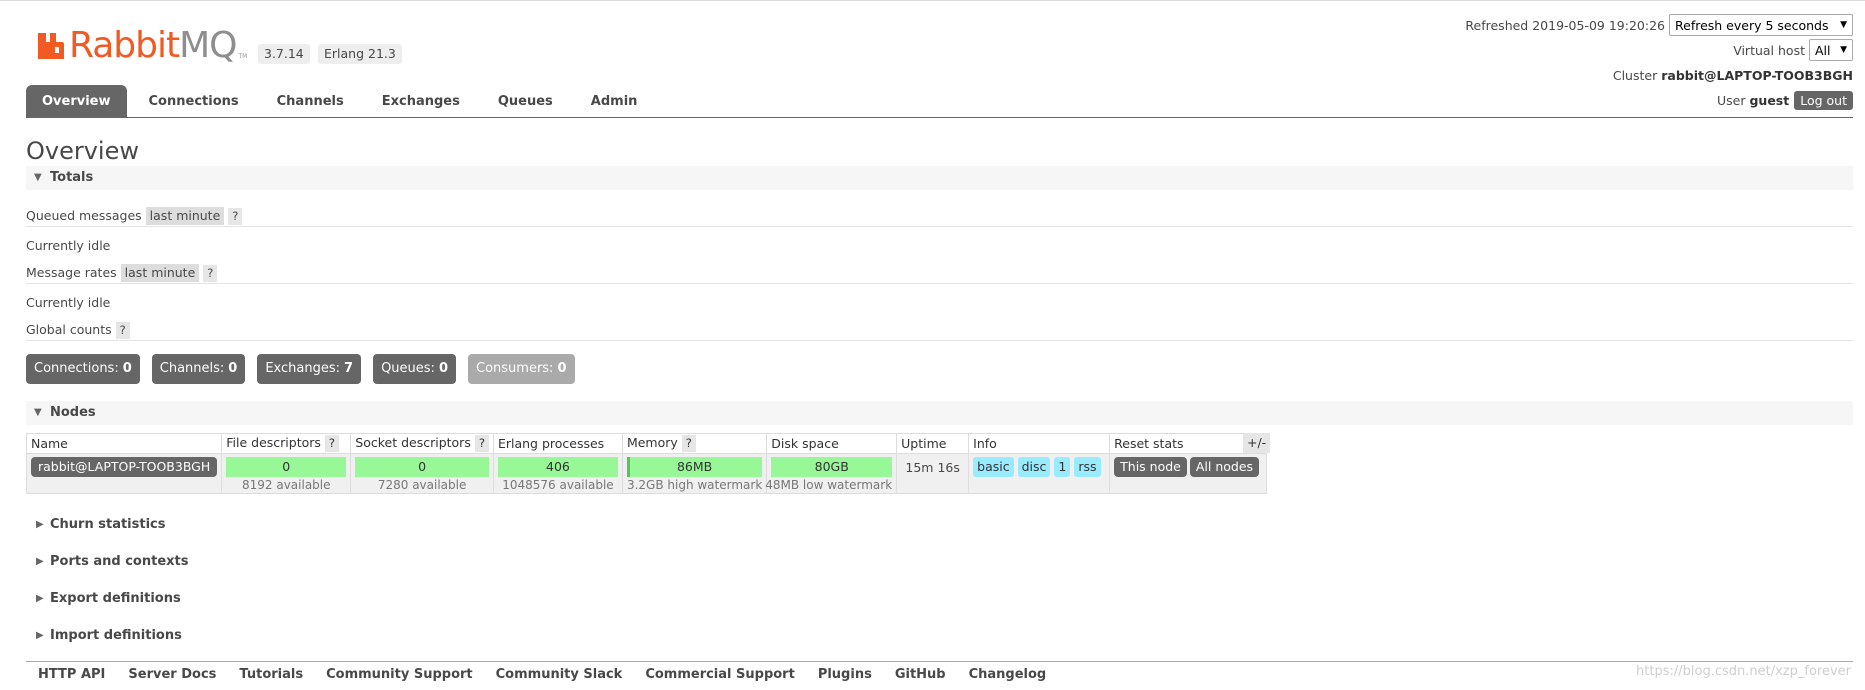 The height and width of the screenshot is (690, 1865). Describe the element at coordinates (172, 674) in the screenshot. I see `footer-link-server-docs: Server Docs` at that location.